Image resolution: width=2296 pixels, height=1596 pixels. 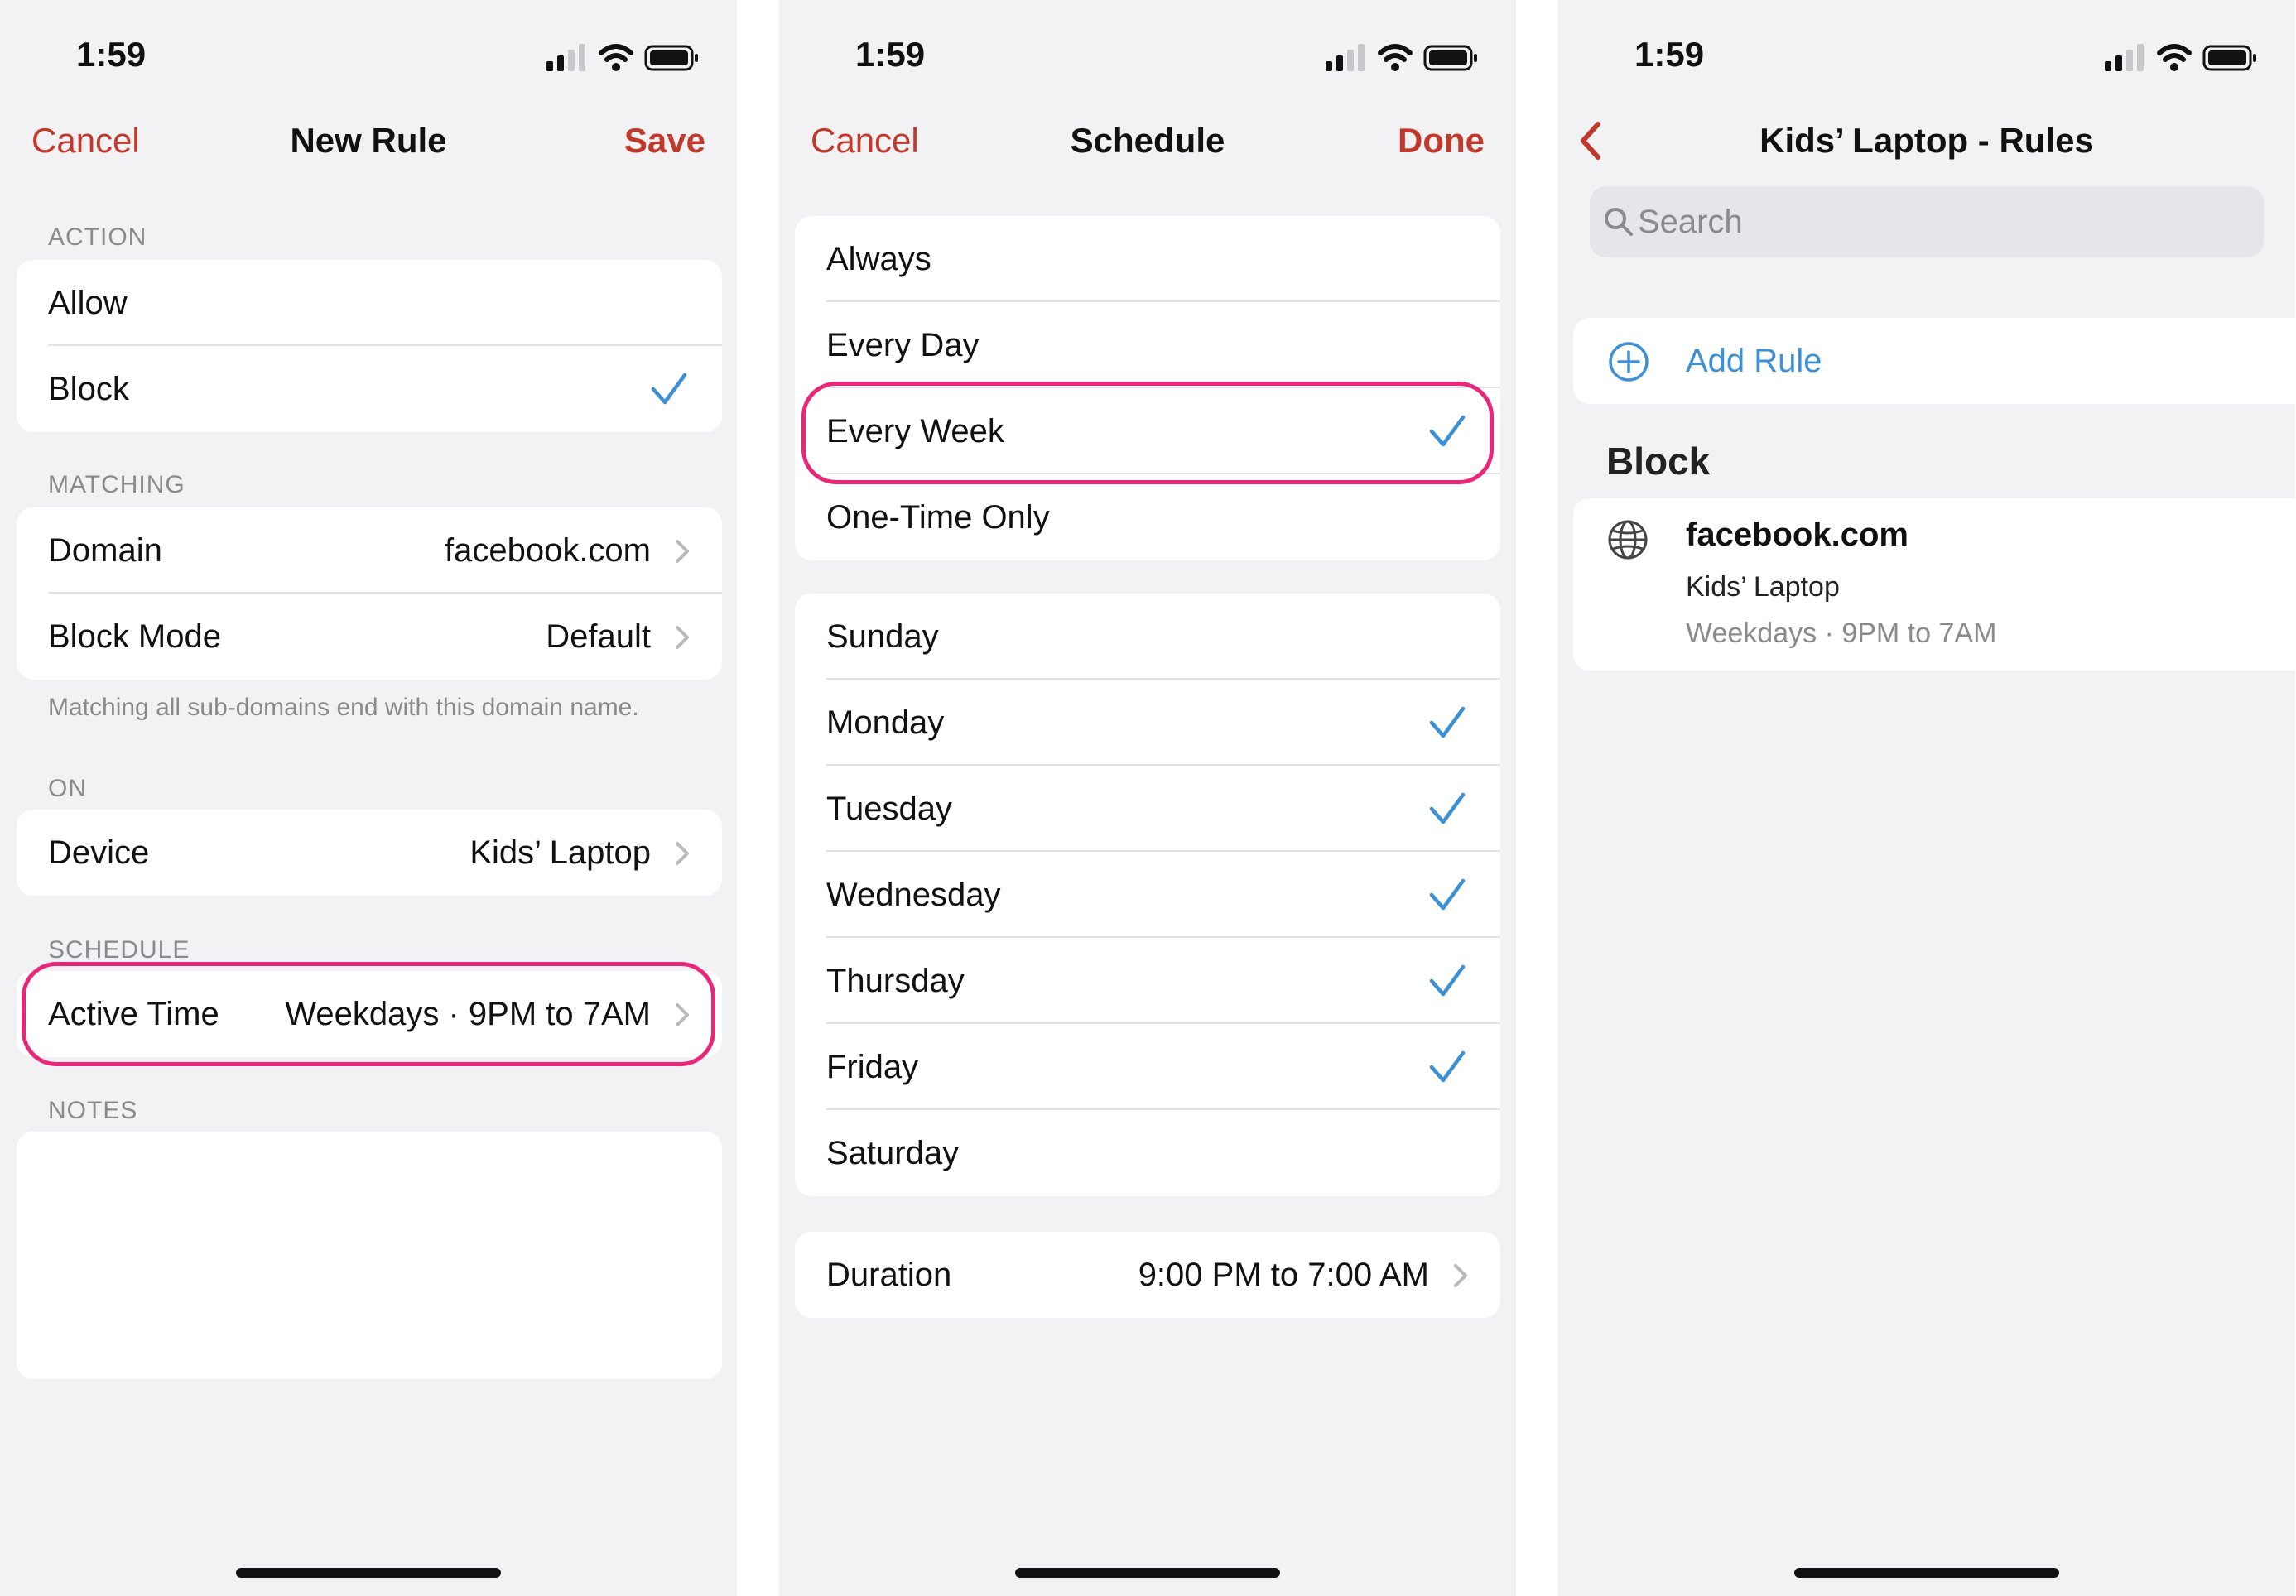 What do you see at coordinates (369, 550) in the screenshot?
I see `domain-row: Domain facebook.com` at bounding box center [369, 550].